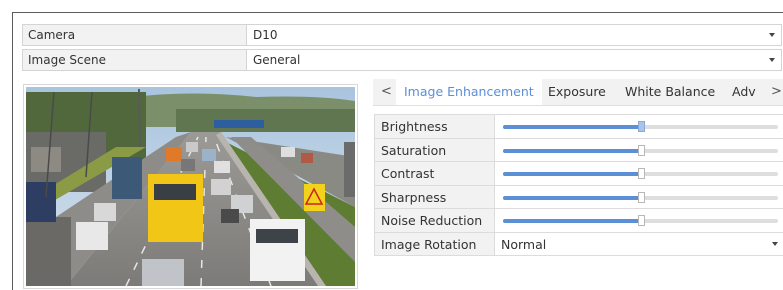 The width and height of the screenshot is (783, 290). Describe the element at coordinates (386, 92) in the screenshot. I see `tab-prev-arrow: <` at that location.